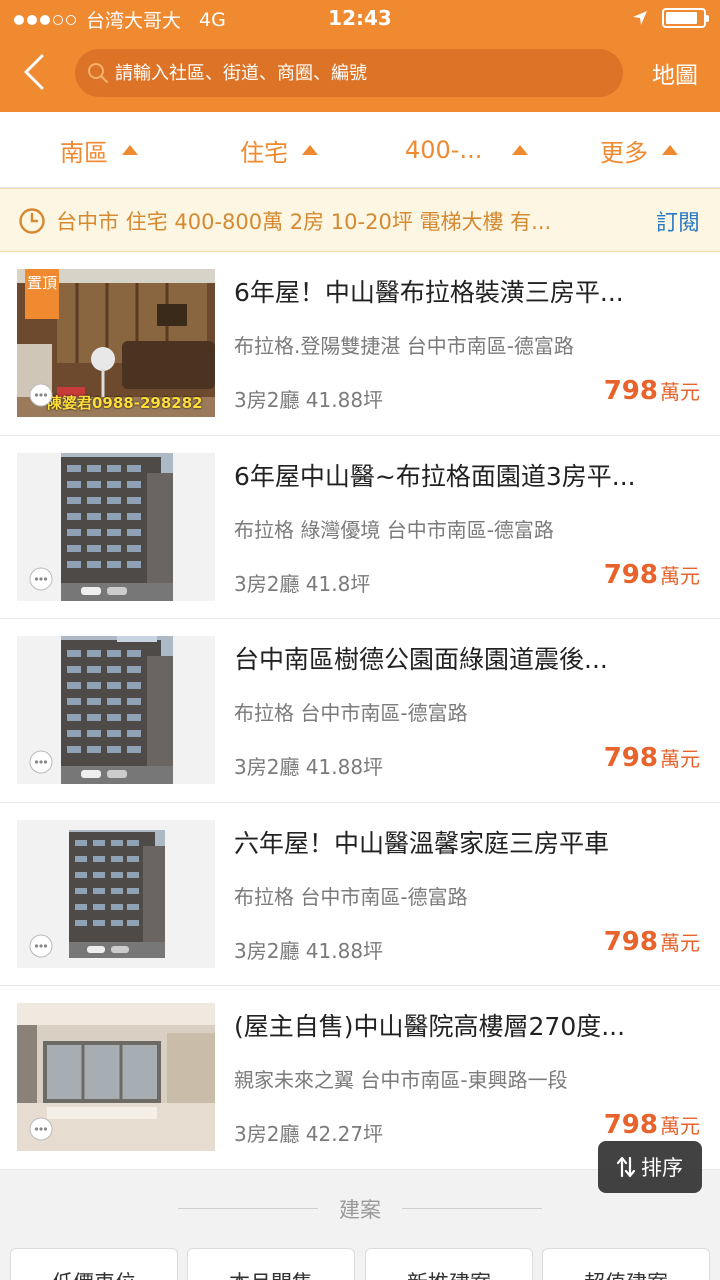  I want to click on clock-time: 12:43, so click(360, 18).